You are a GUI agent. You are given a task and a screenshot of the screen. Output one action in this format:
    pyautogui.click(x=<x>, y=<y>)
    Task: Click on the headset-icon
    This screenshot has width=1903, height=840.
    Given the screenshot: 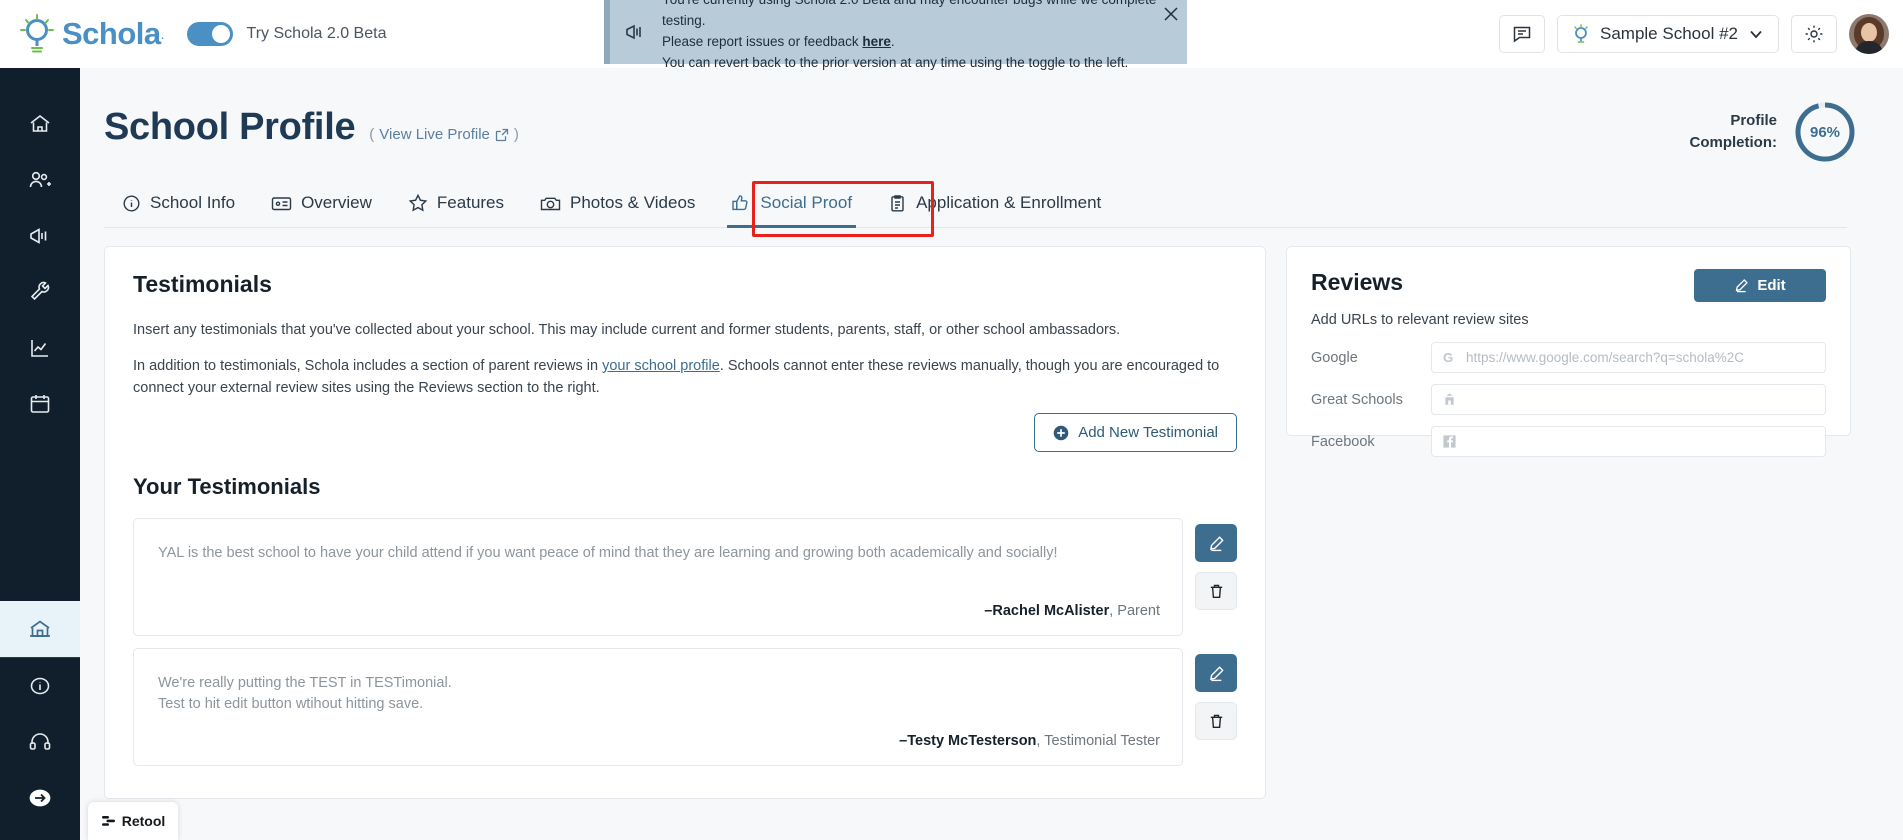 What is the action you would take?
    pyautogui.click(x=40, y=742)
    